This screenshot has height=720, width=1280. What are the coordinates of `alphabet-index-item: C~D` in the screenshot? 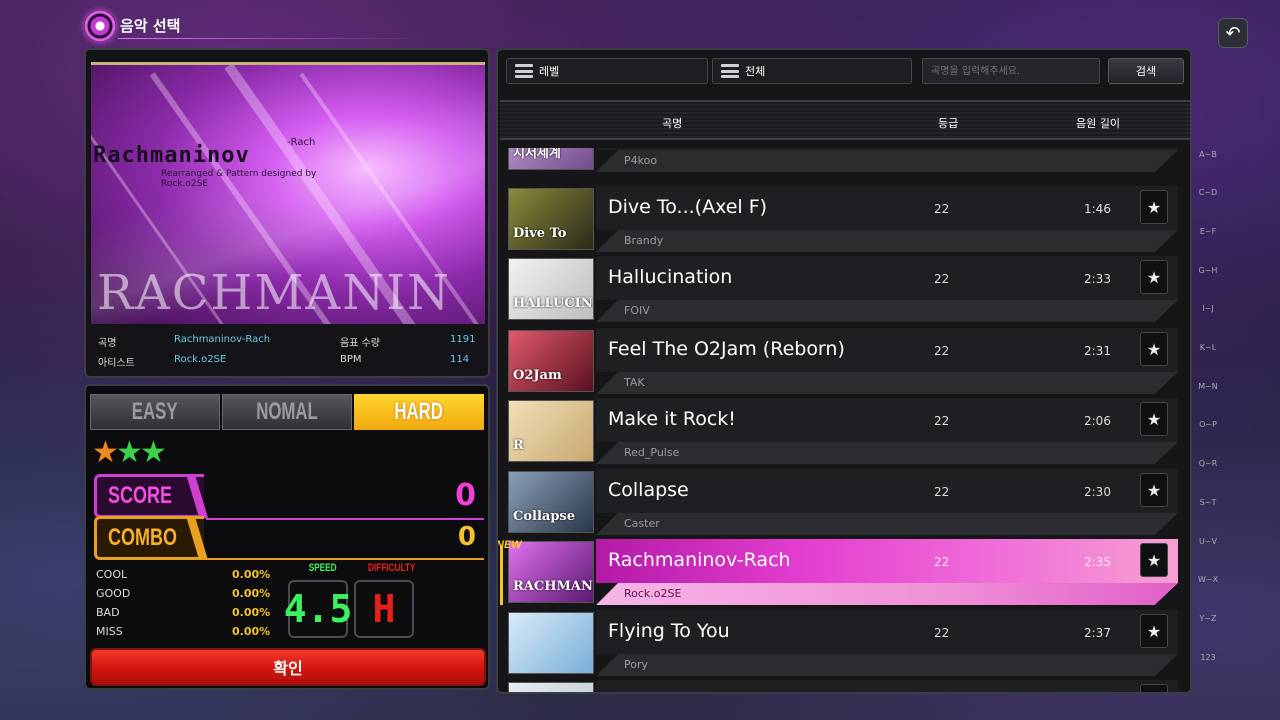 It's located at (1208, 193).